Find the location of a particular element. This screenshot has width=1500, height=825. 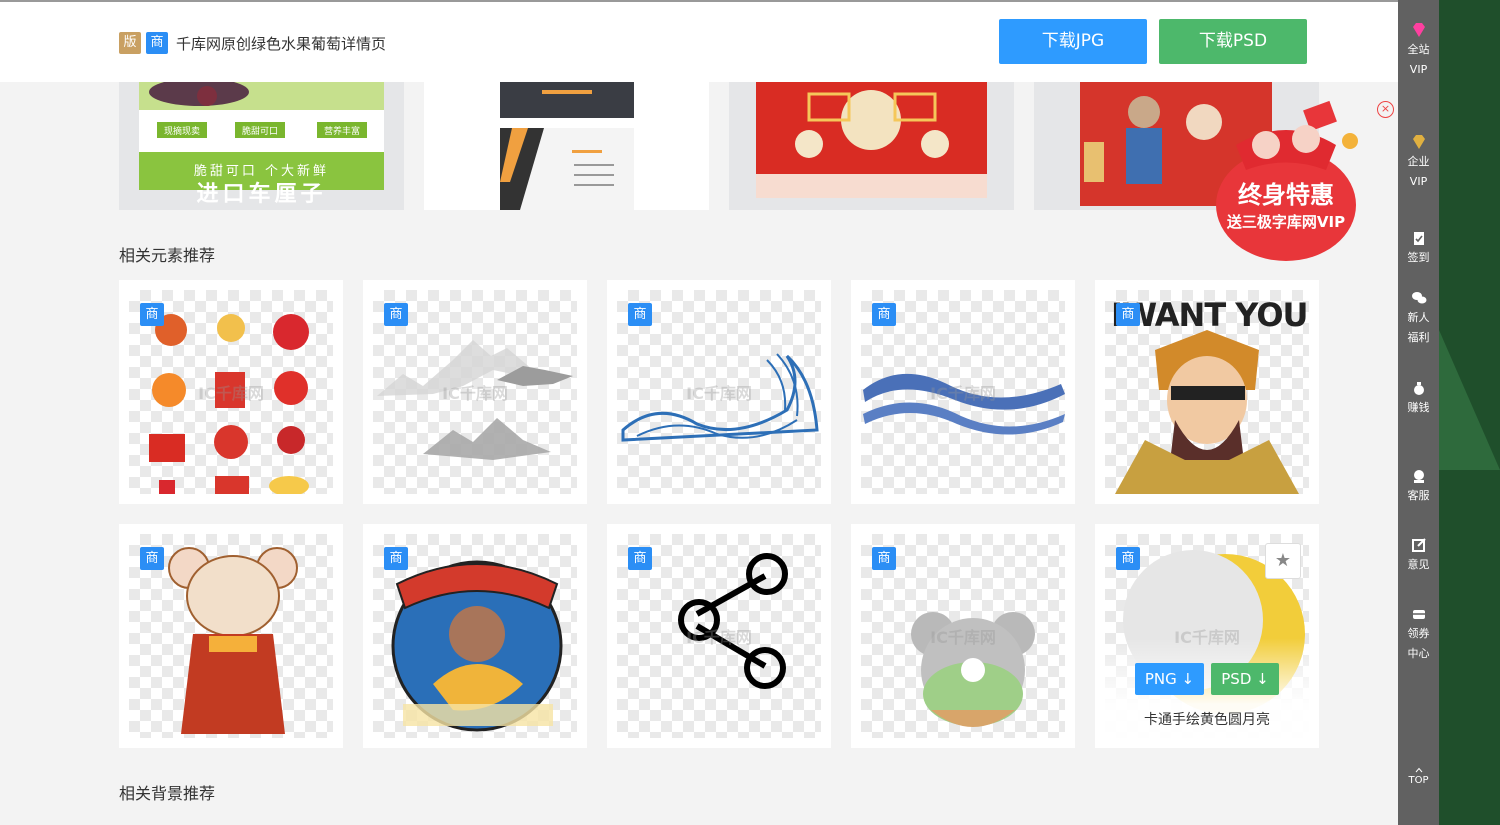

template-card-business-card is located at coordinates (566, 146).